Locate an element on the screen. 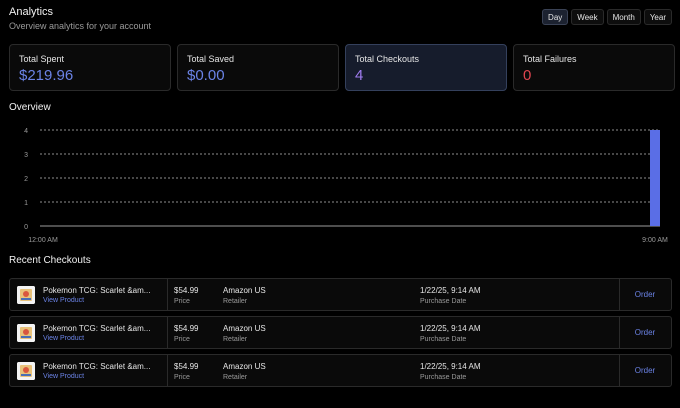 The height and width of the screenshot is (408, 680). stat-label: Total Saved is located at coordinates (211, 59).